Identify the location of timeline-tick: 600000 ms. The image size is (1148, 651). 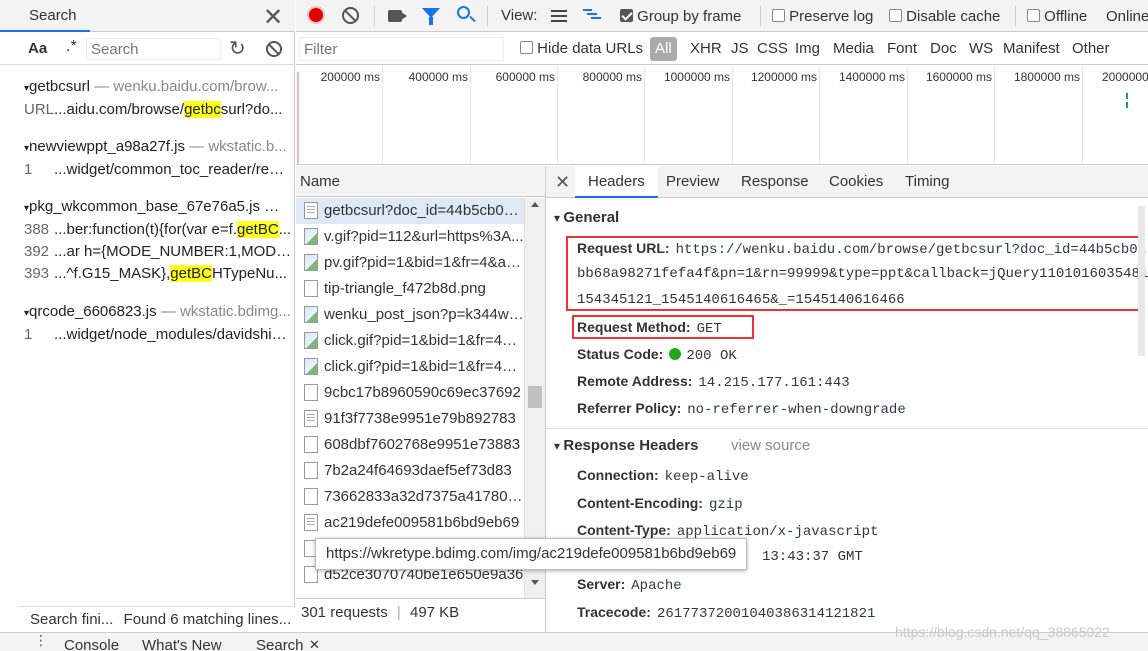
(525, 77).